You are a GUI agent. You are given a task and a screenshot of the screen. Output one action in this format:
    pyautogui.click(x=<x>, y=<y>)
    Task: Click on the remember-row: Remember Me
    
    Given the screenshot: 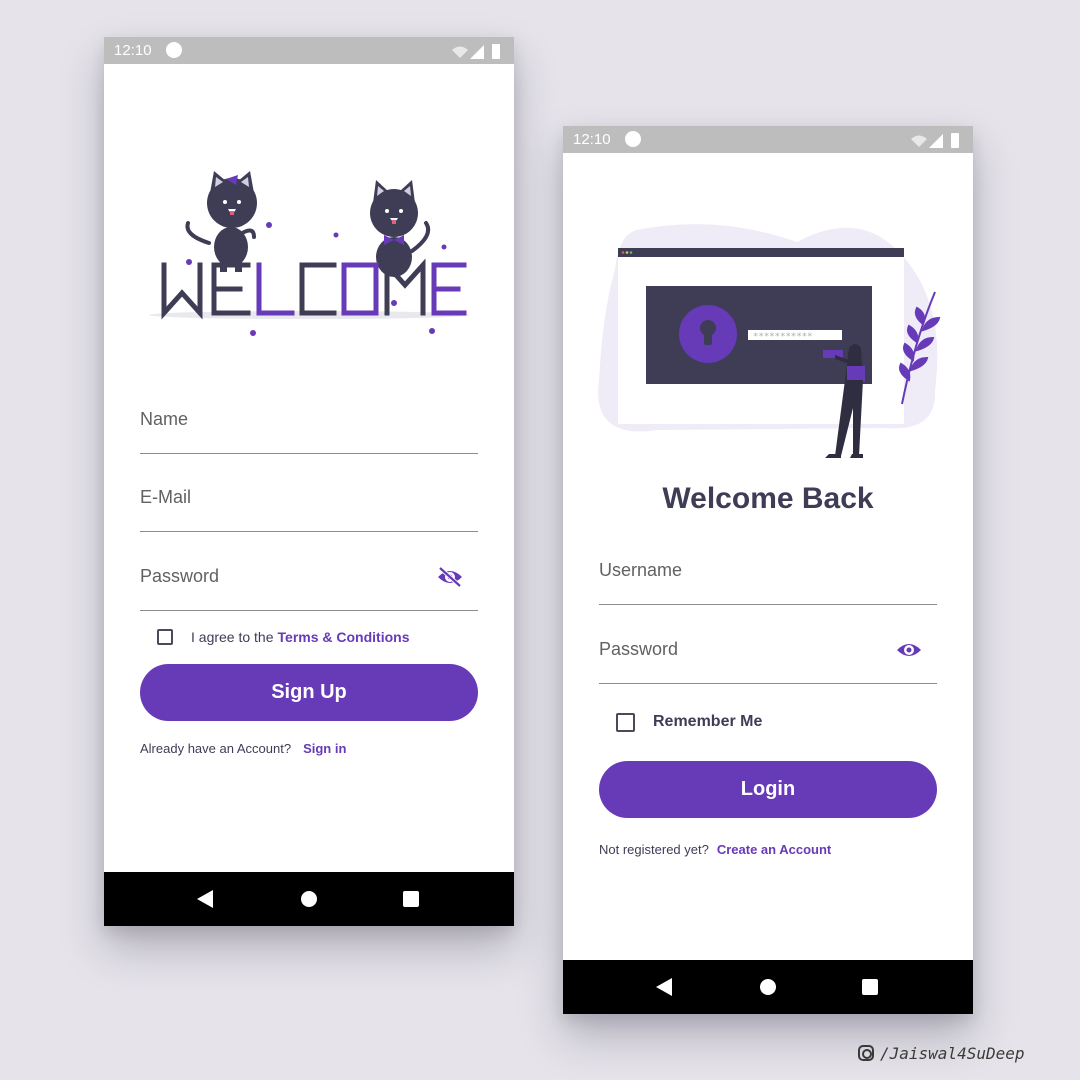 What is the action you would take?
    pyautogui.click(x=689, y=722)
    